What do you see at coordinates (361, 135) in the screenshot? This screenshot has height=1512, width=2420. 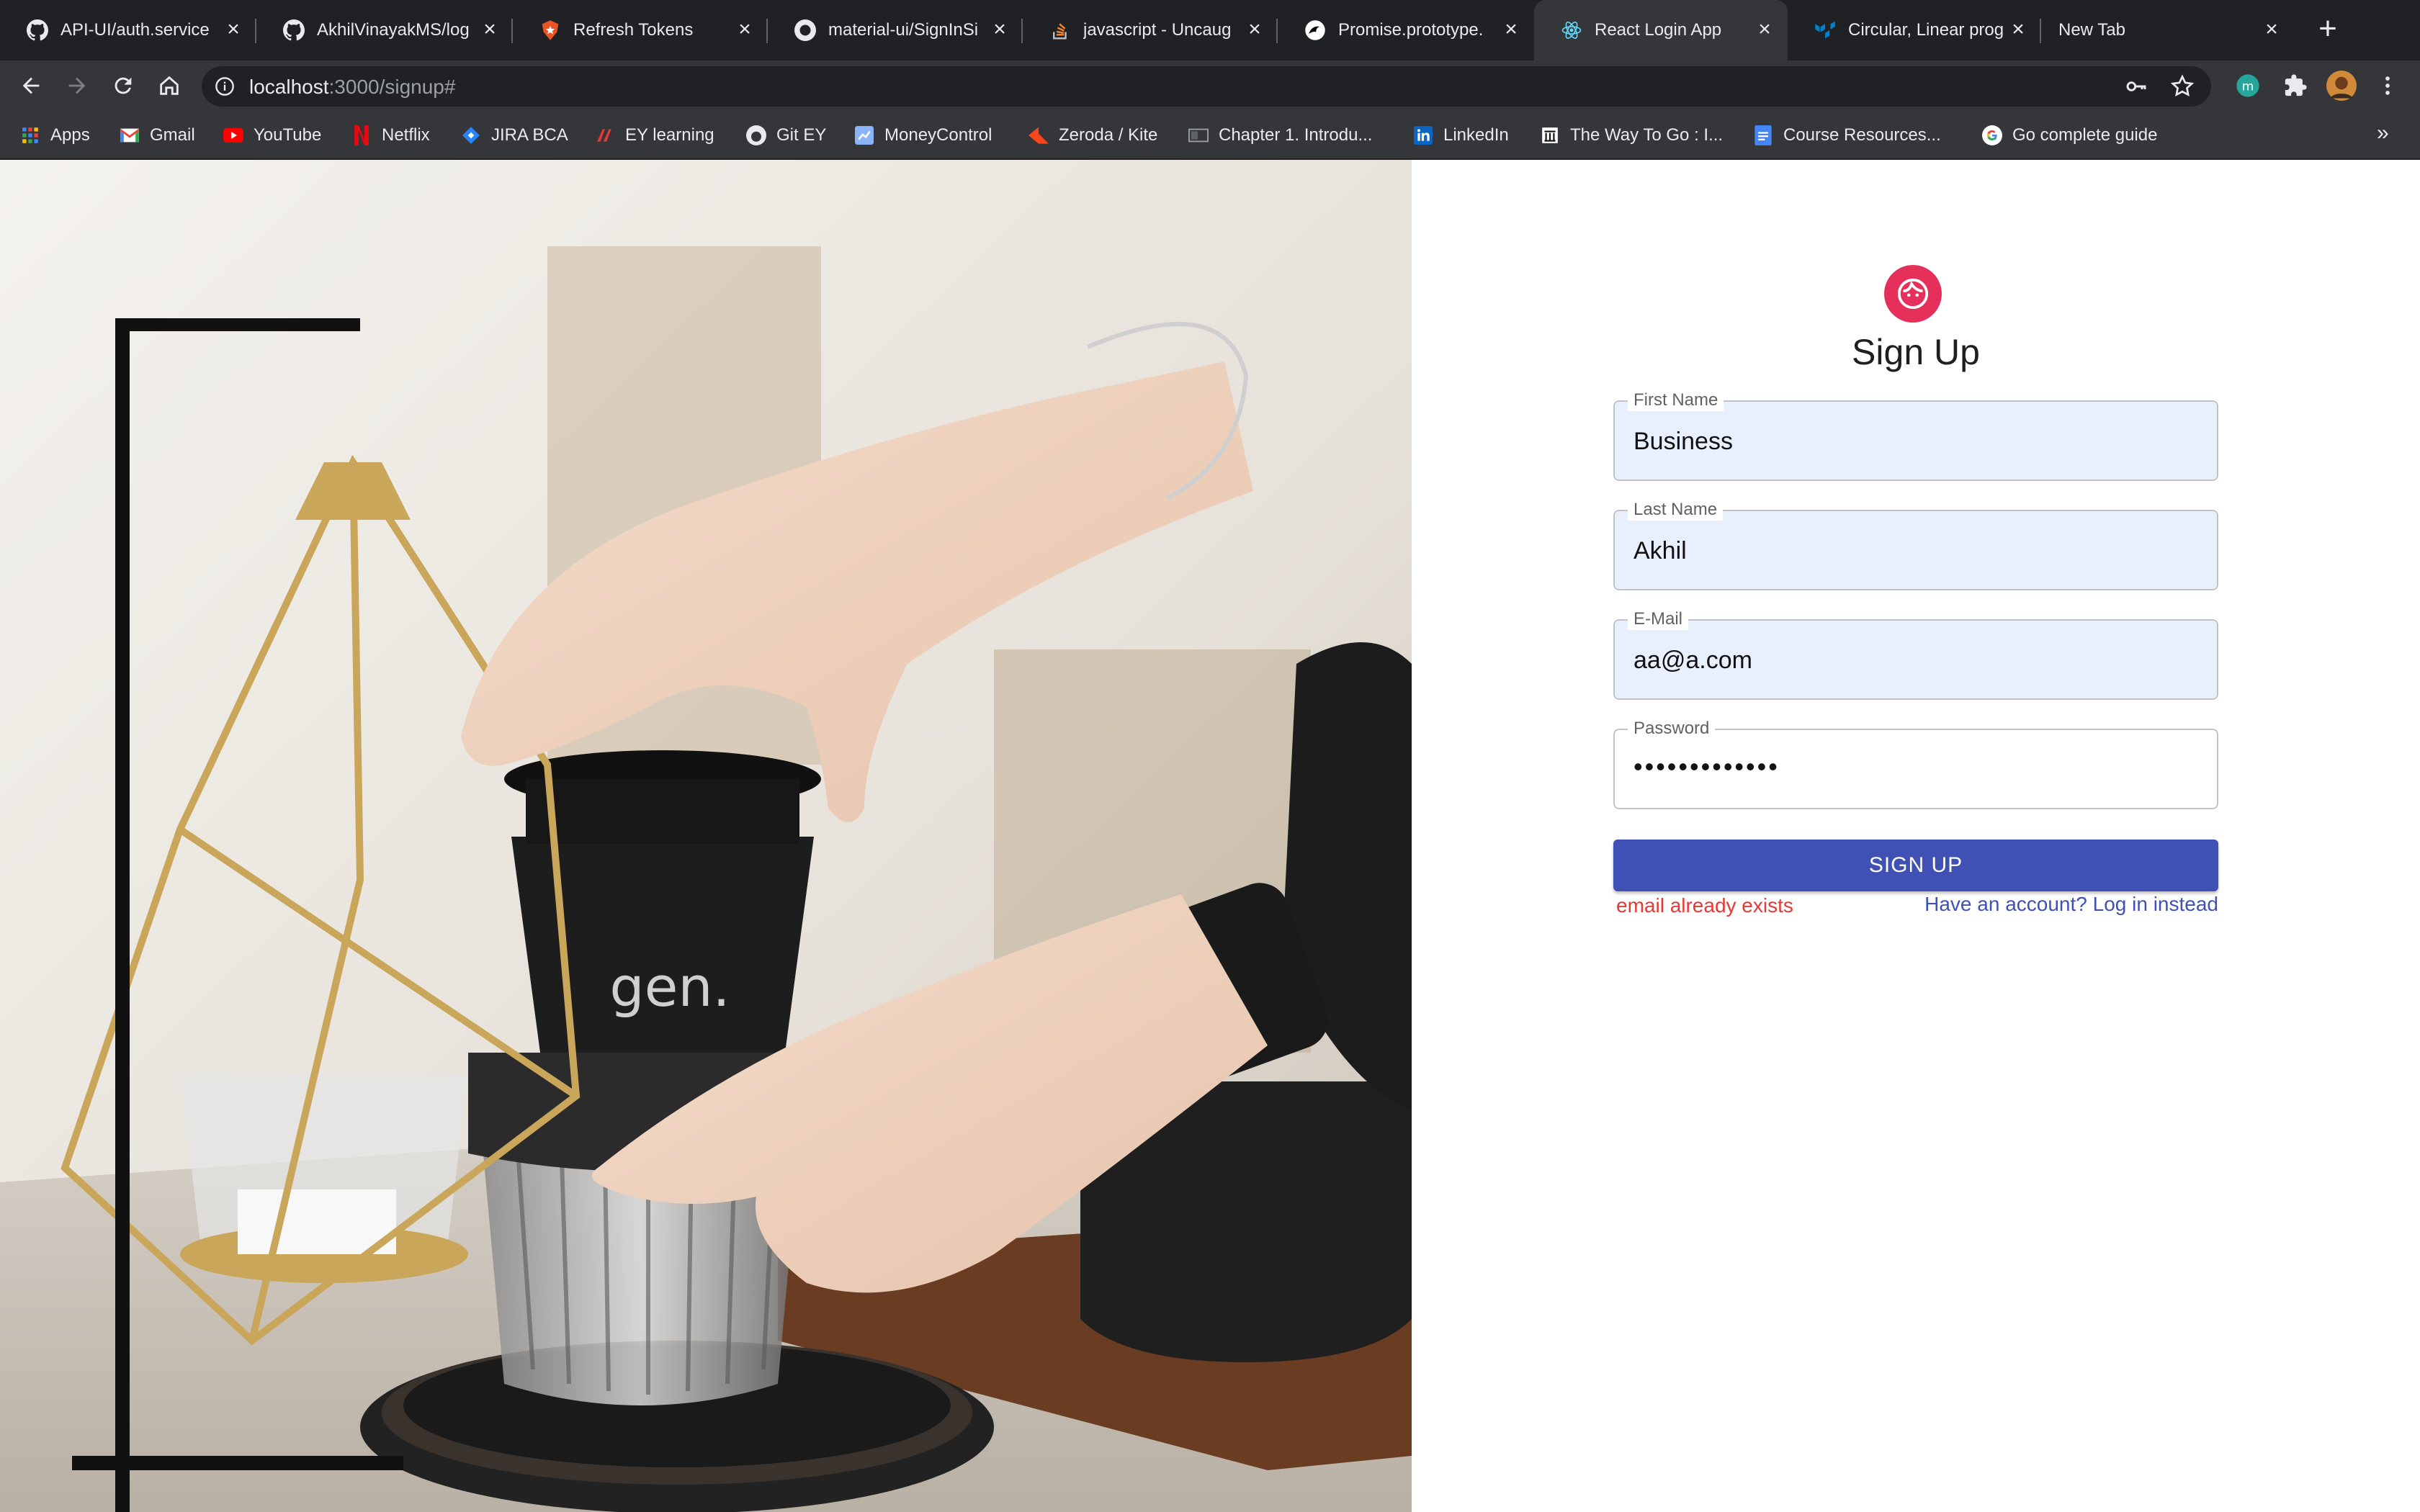 I see `netflix-icon` at bounding box center [361, 135].